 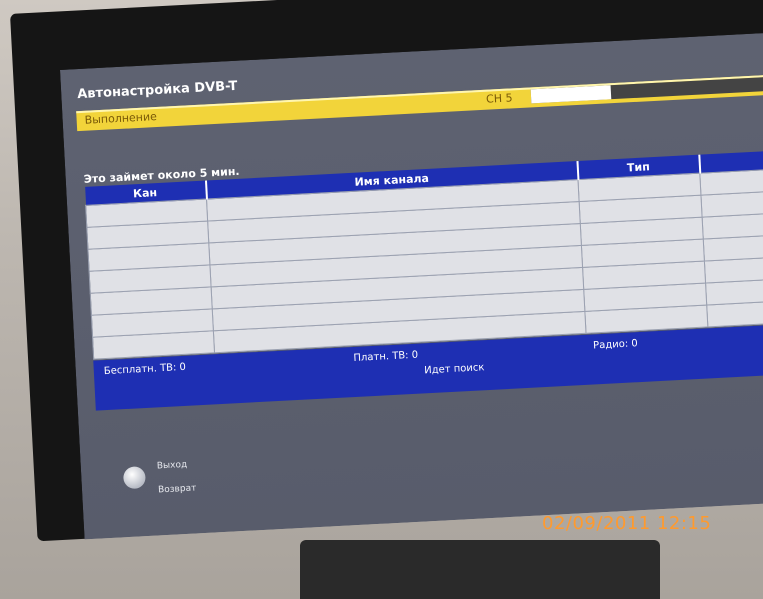 What do you see at coordinates (480, 569) in the screenshot?
I see `tv-stand` at bounding box center [480, 569].